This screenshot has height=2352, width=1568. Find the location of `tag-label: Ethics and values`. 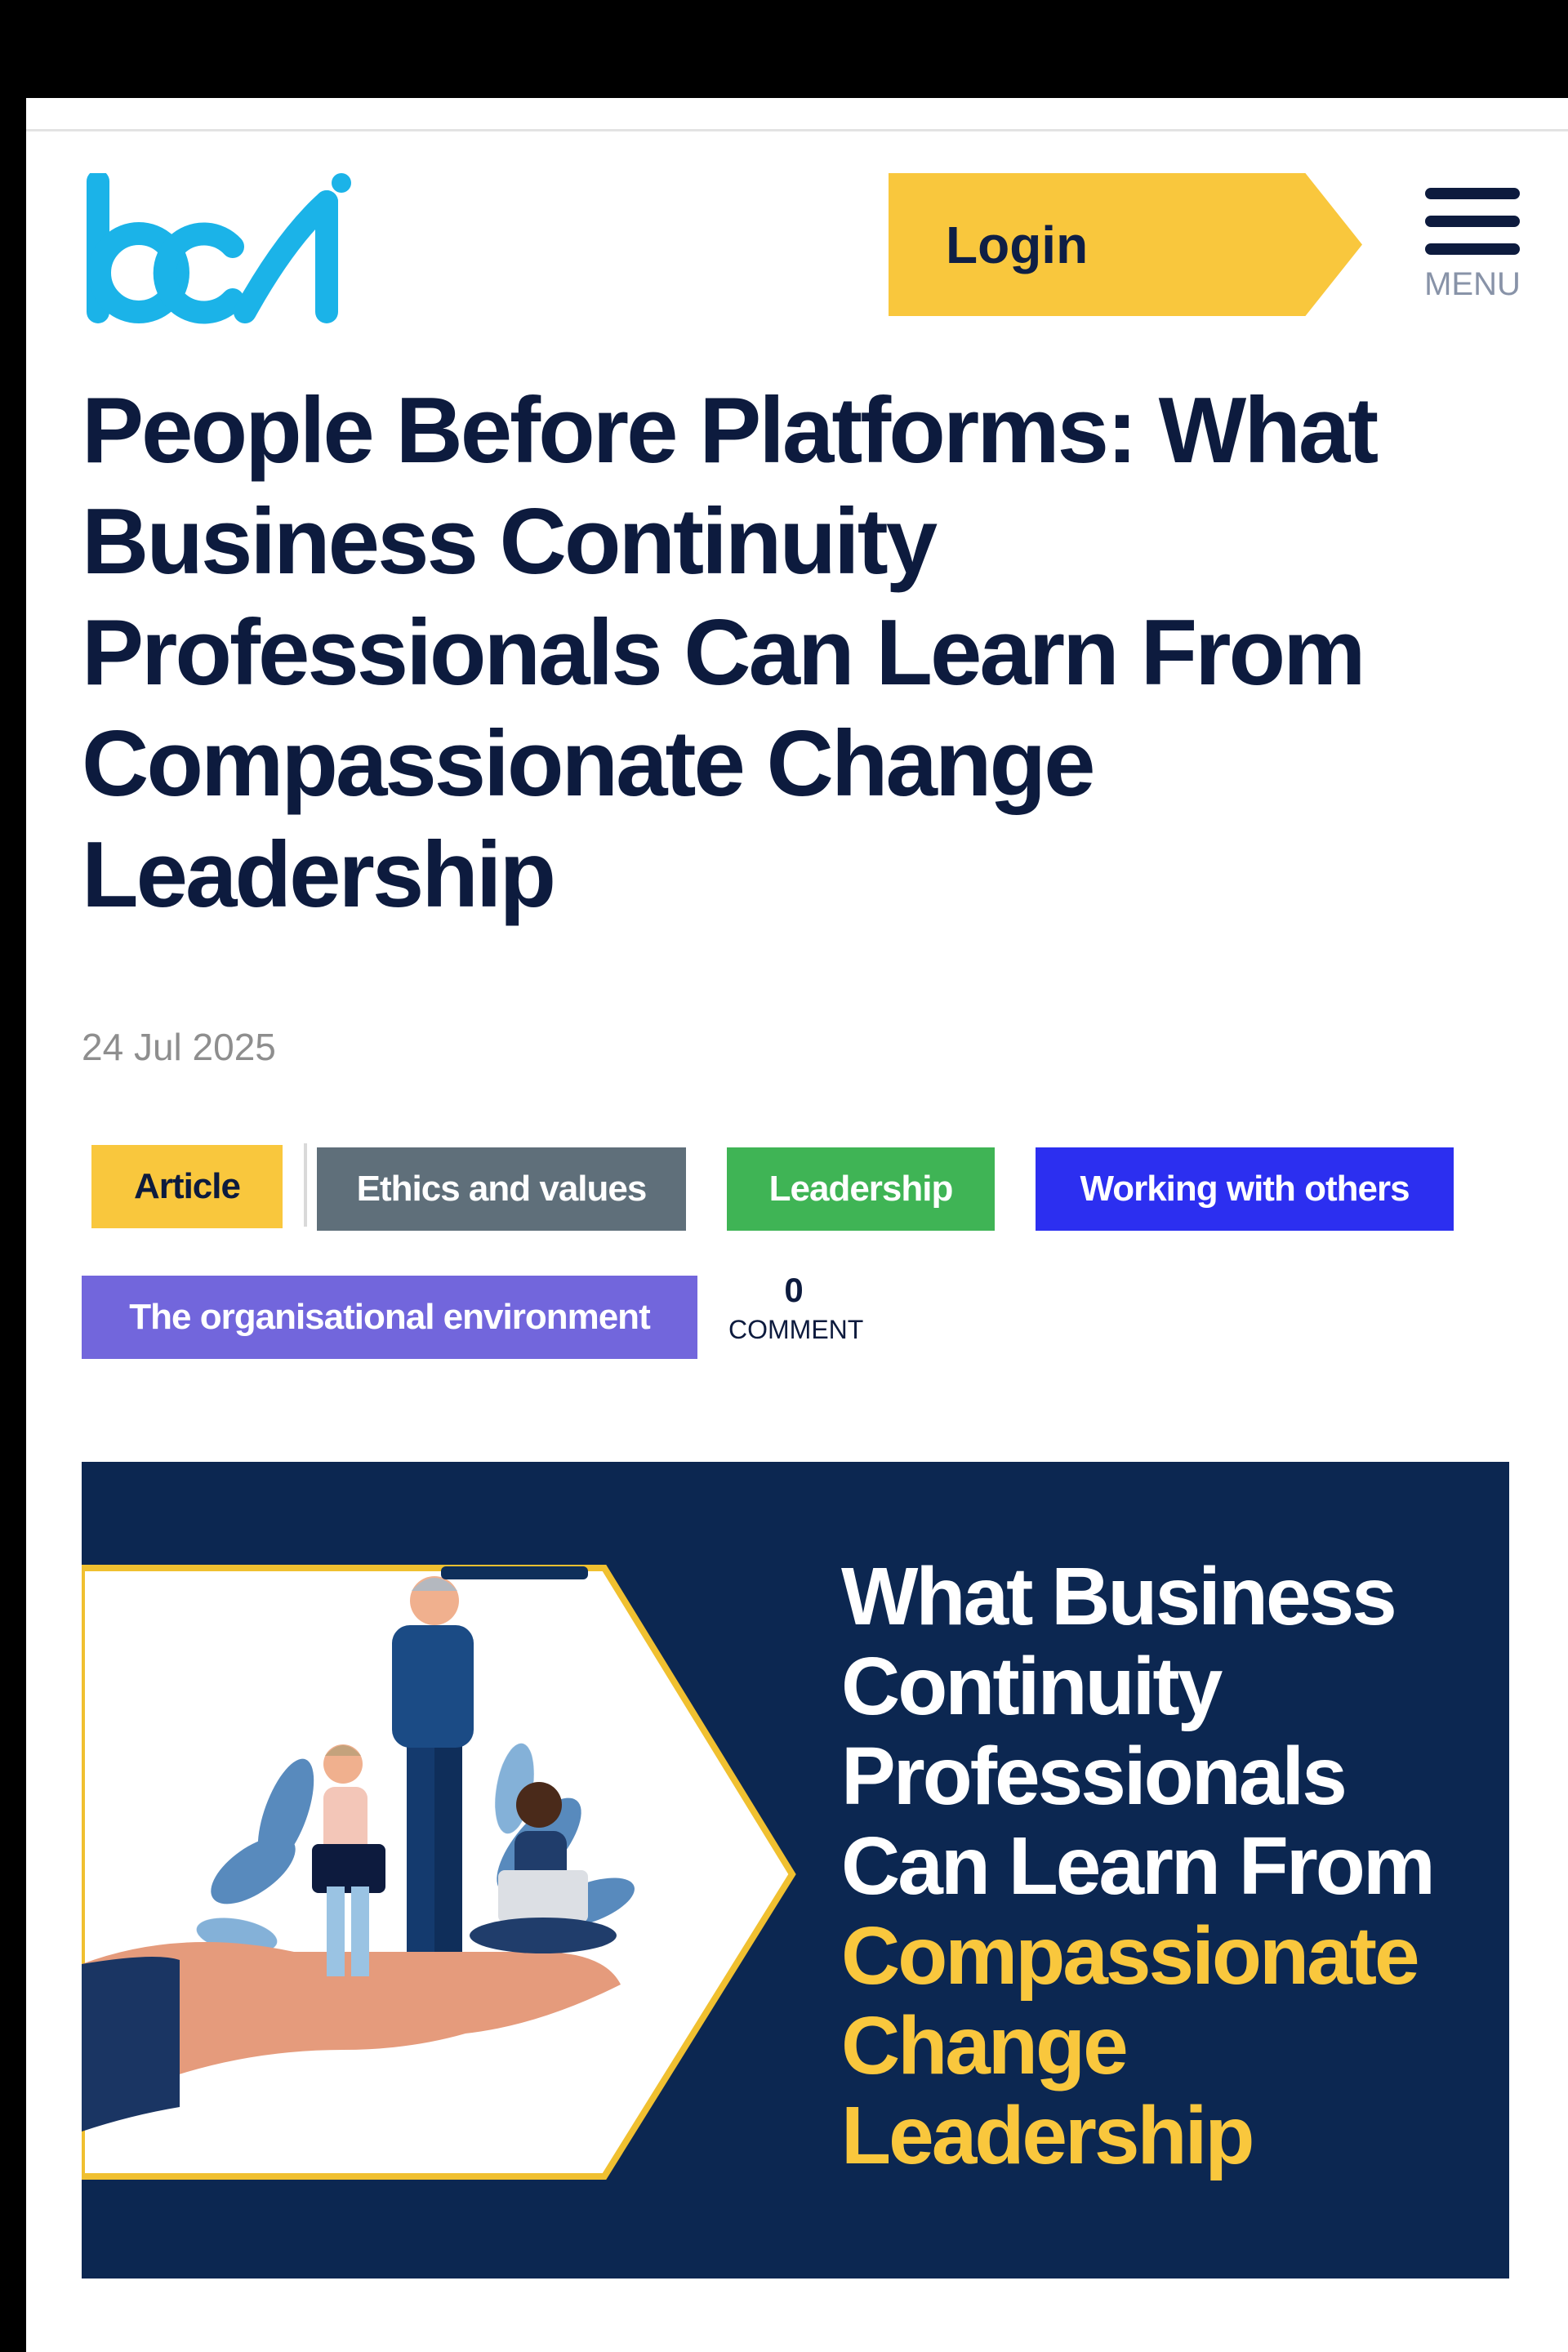

tag-label: Ethics and values is located at coordinates (502, 1189).